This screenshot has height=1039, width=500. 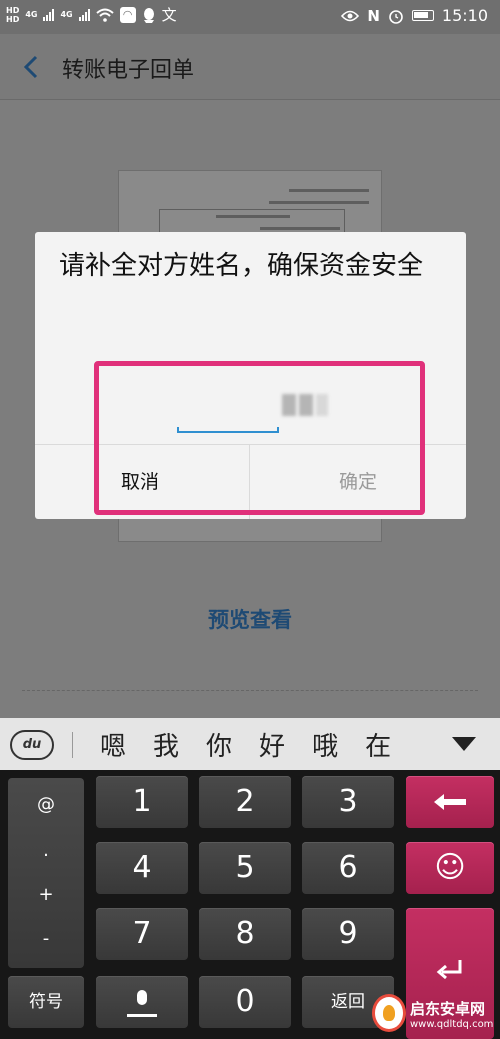 What do you see at coordinates (305, 405) in the screenshot?
I see `masked-name` at bounding box center [305, 405].